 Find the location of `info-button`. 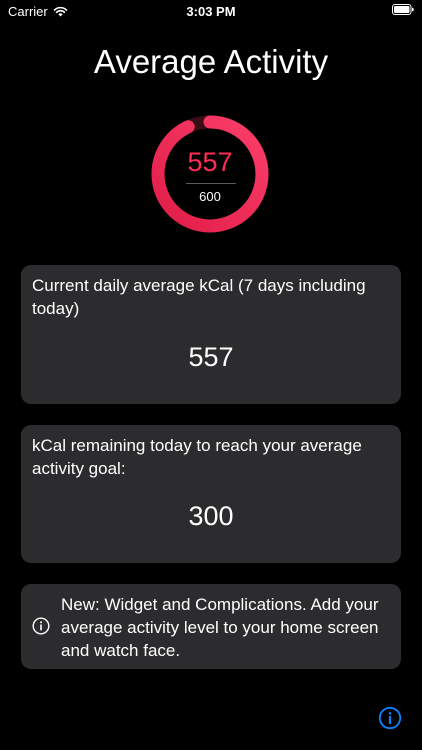

info-button is located at coordinates (390, 718).